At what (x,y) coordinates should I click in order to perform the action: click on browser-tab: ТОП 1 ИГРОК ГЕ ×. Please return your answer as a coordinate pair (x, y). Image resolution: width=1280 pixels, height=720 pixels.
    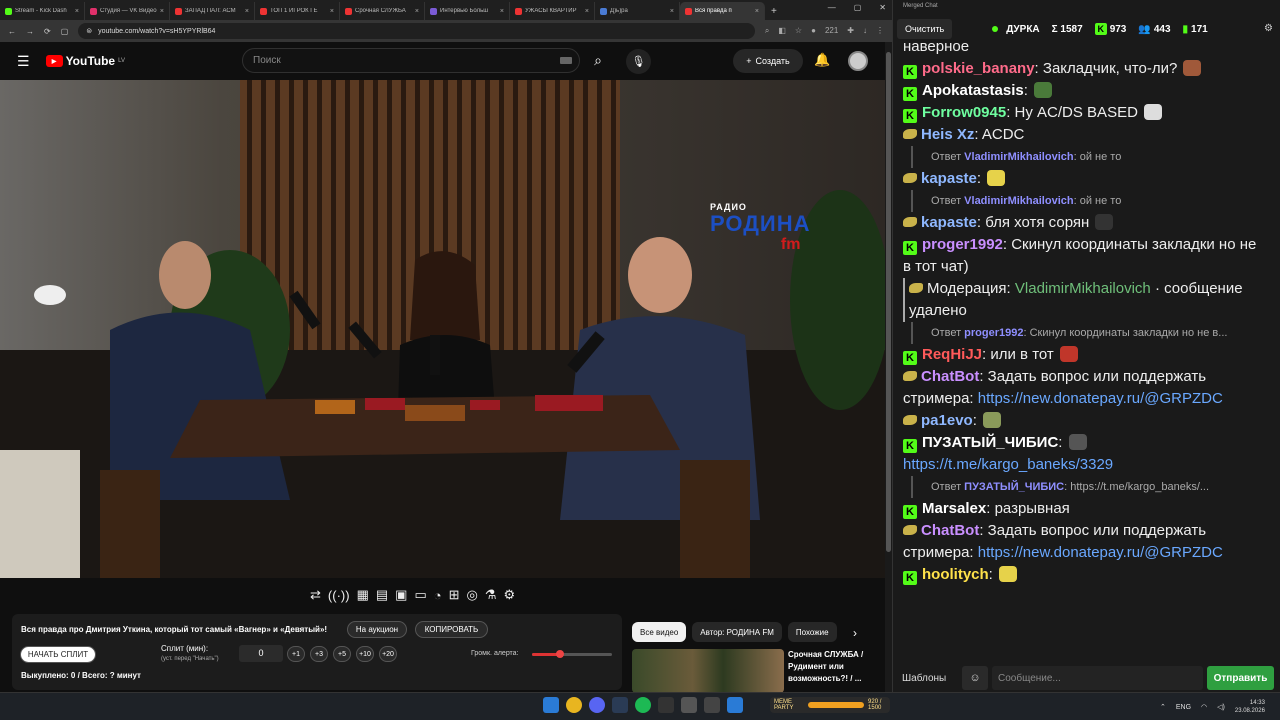
    Looking at the image, I should click on (297, 11).